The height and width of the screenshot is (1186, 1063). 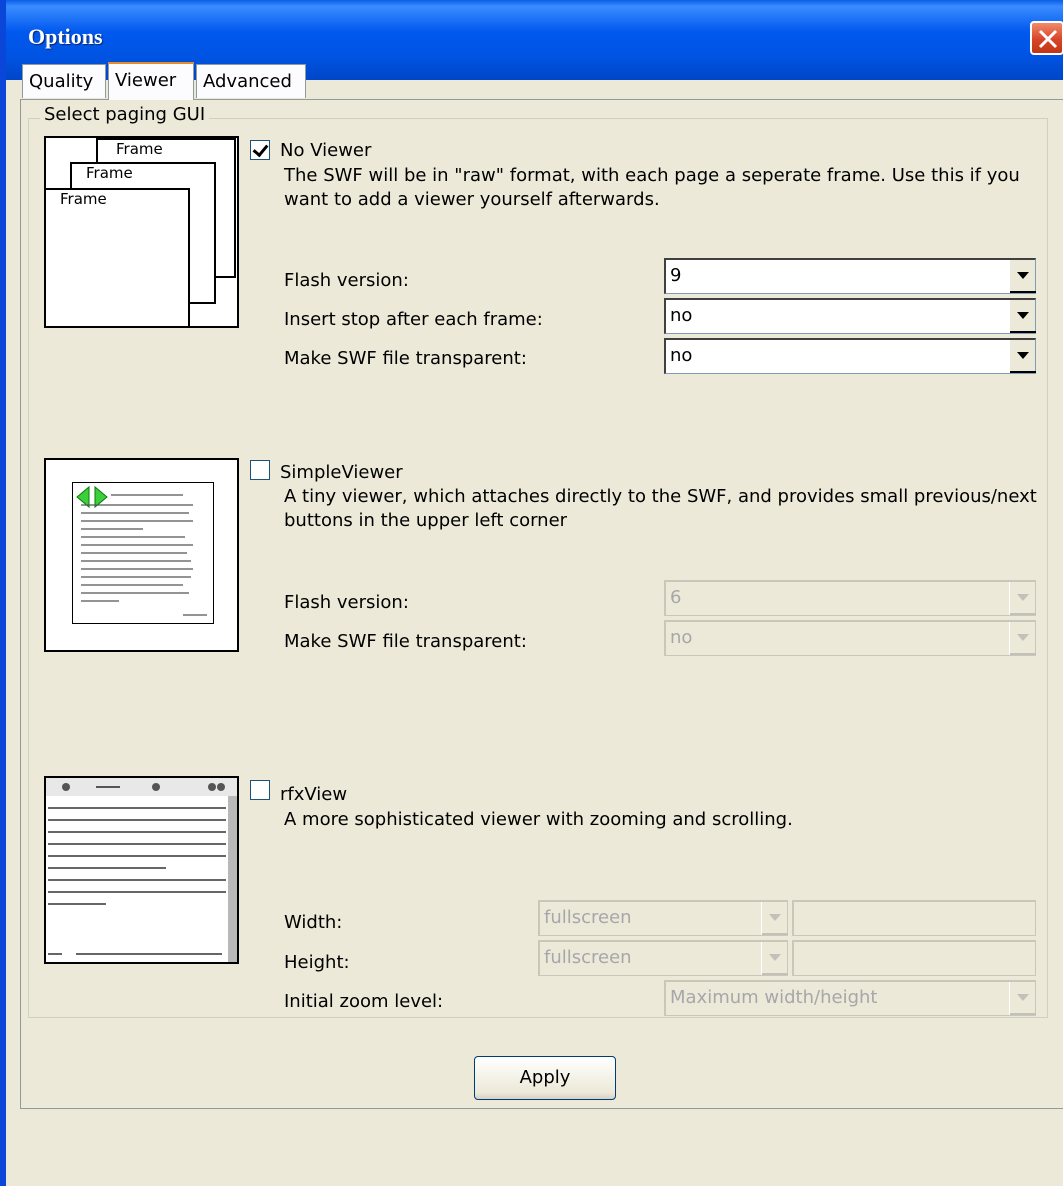 What do you see at coordinates (260, 150) in the screenshot?
I see `no-viewer-checkbox` at bounding box center [260, 150].